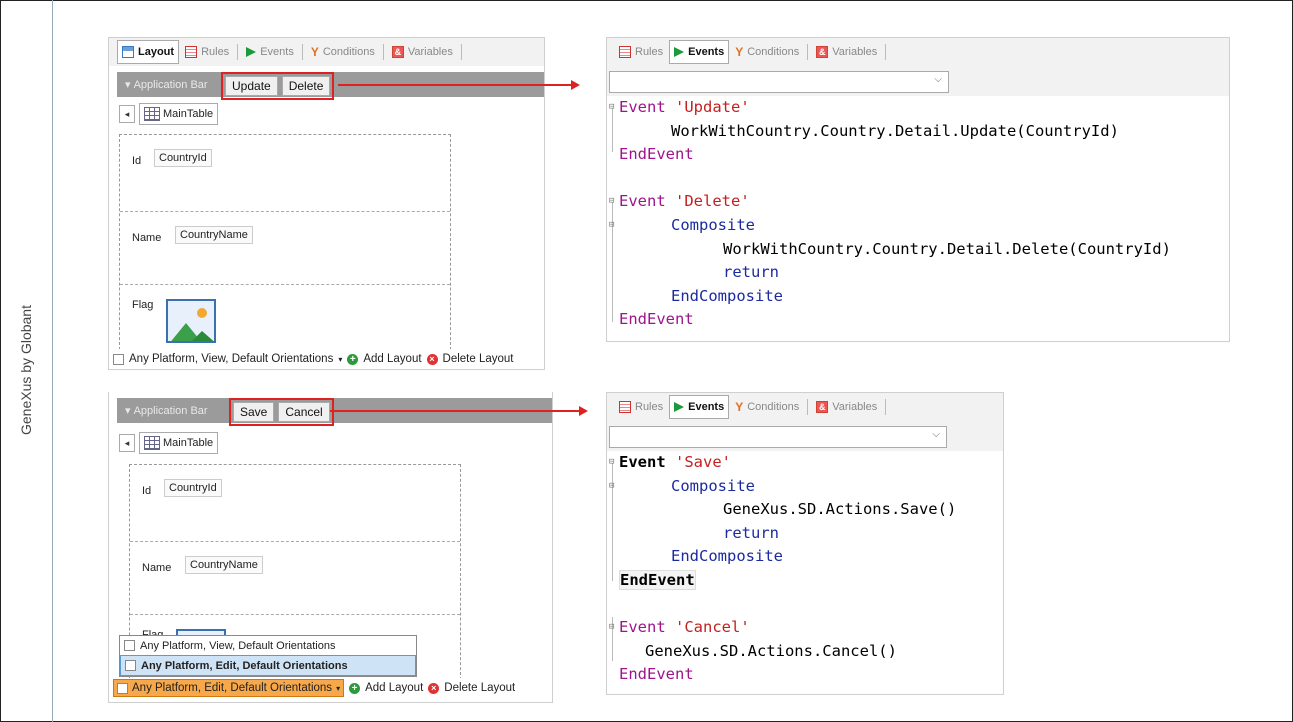  I want to click on menu-item-label: Any Platform, Edit, Default Orientations, so click(244, 665).